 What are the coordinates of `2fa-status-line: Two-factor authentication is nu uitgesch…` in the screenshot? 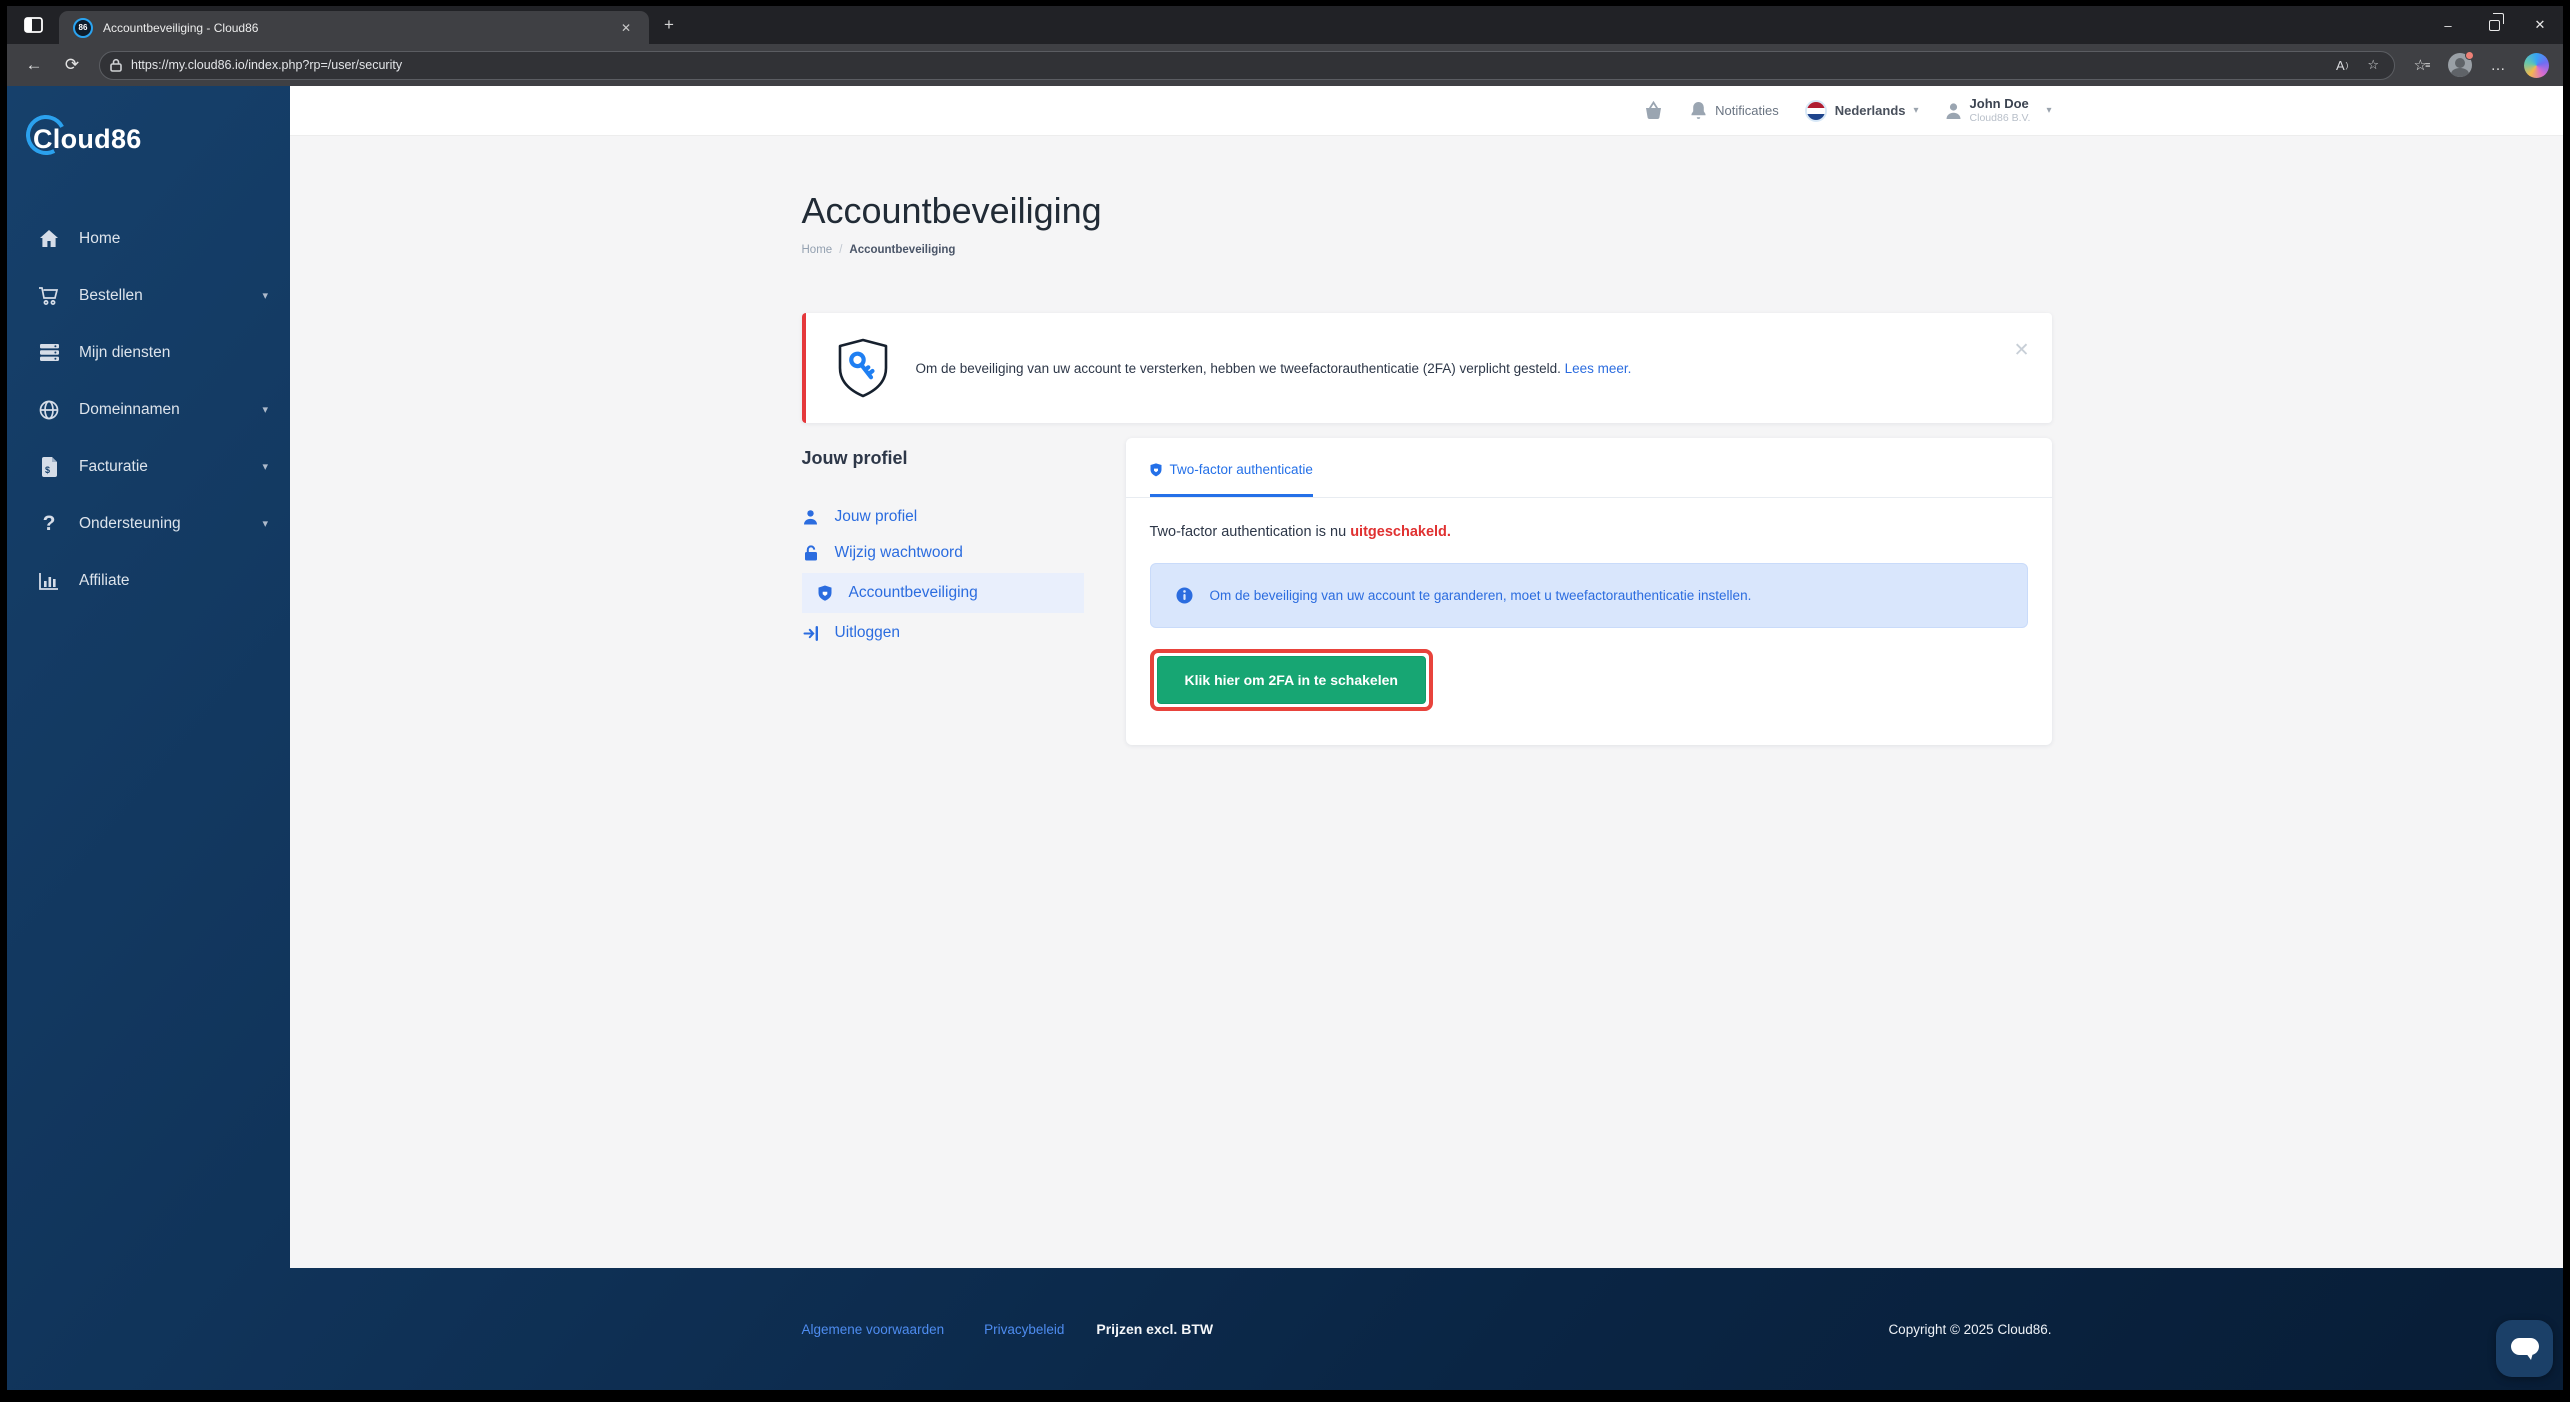 It's located at (1589, 532).